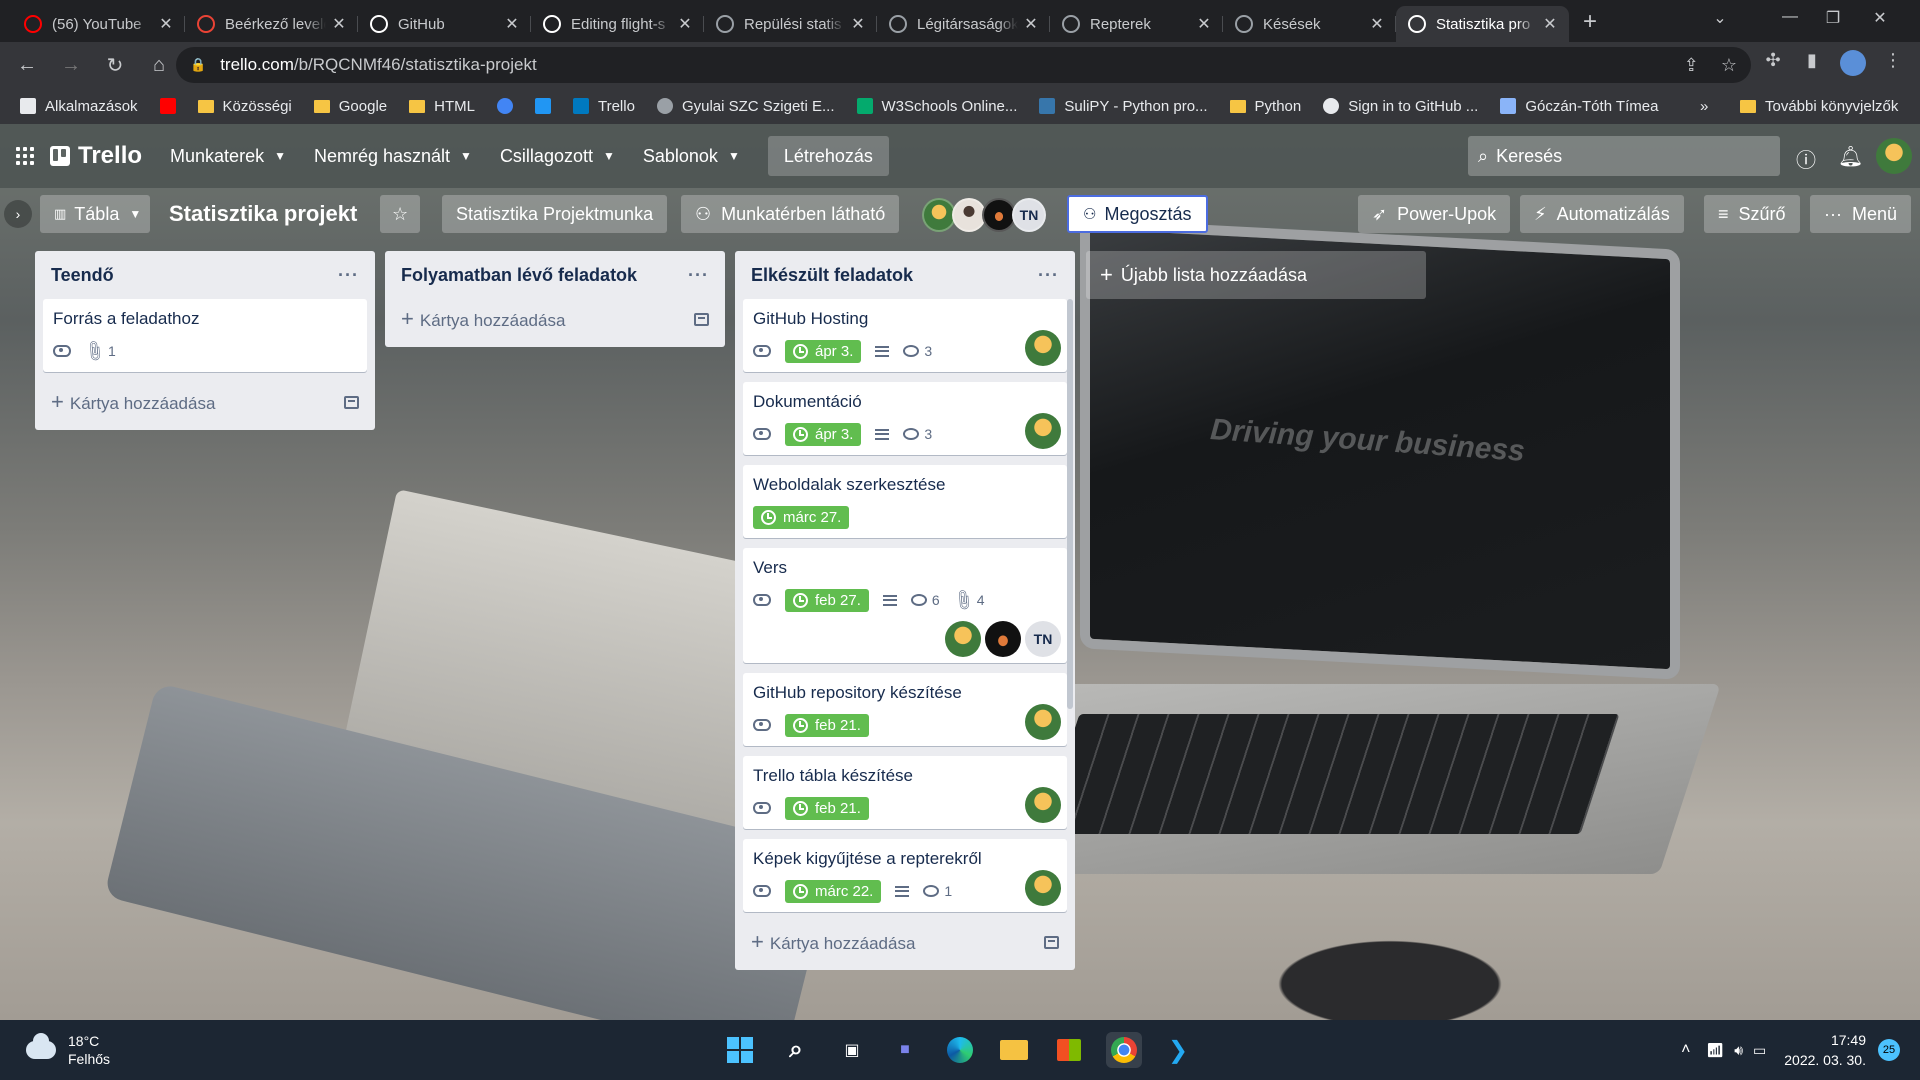  What do you see at coordinates (1853, 65) in the screenshot?
I see `profile-avatar` at bounding box center [1853, 65].